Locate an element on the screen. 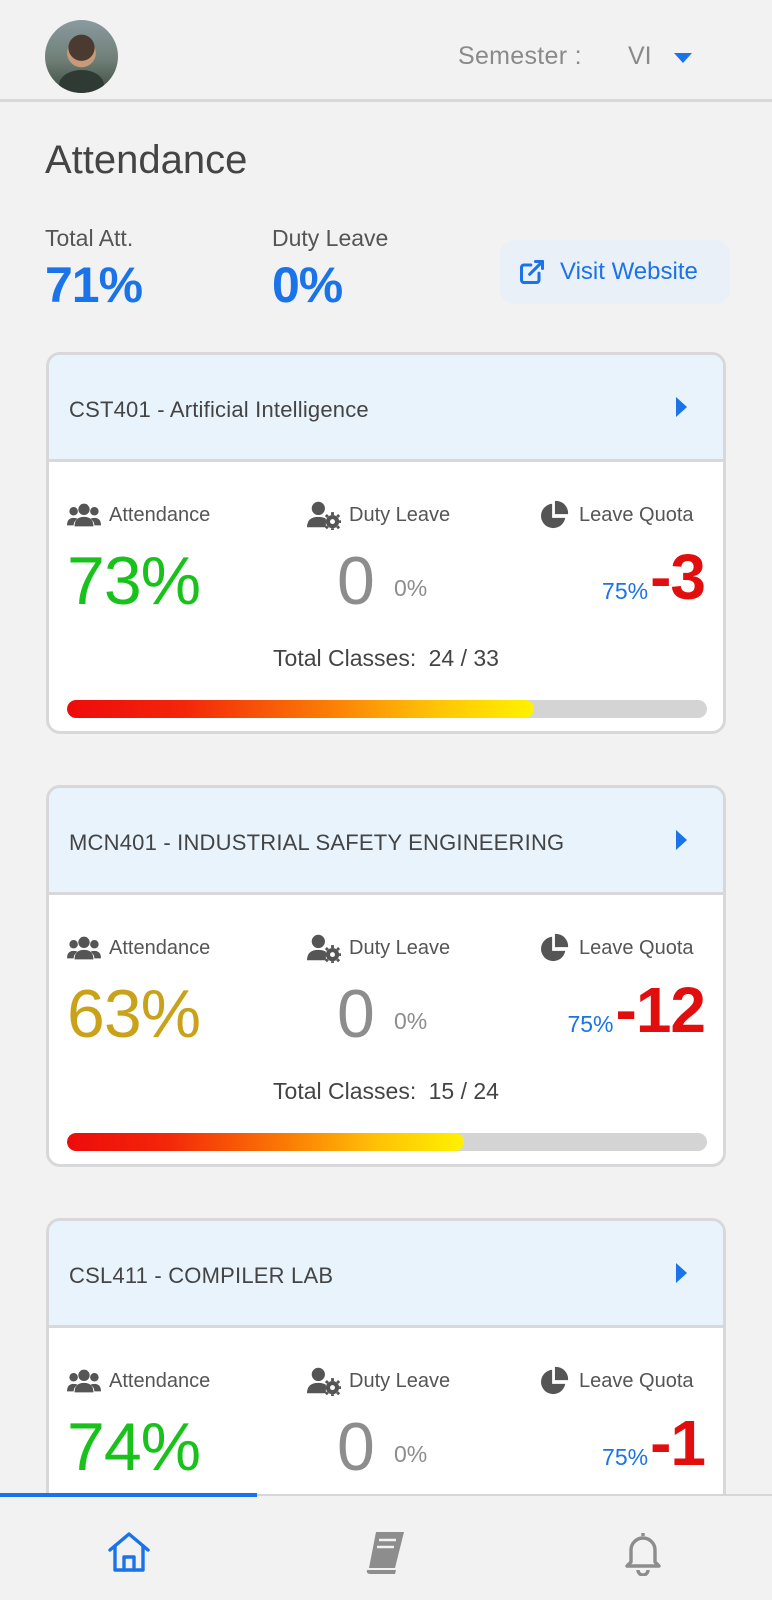 The image size is (772, 1600). total-classes: Total Classes: 24 / 33 is located at coordinates (386, 658).